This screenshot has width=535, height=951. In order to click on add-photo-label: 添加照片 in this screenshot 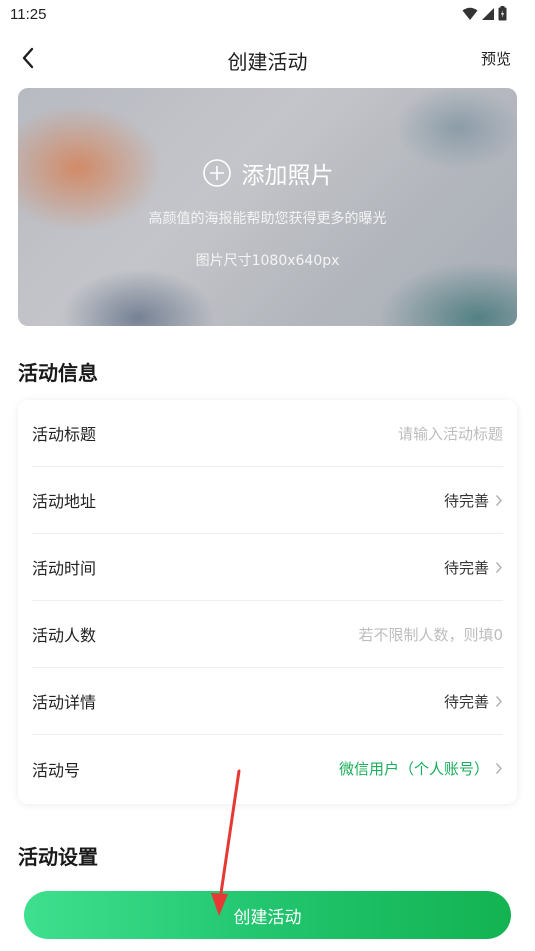, I will do `click(287, 176)`.